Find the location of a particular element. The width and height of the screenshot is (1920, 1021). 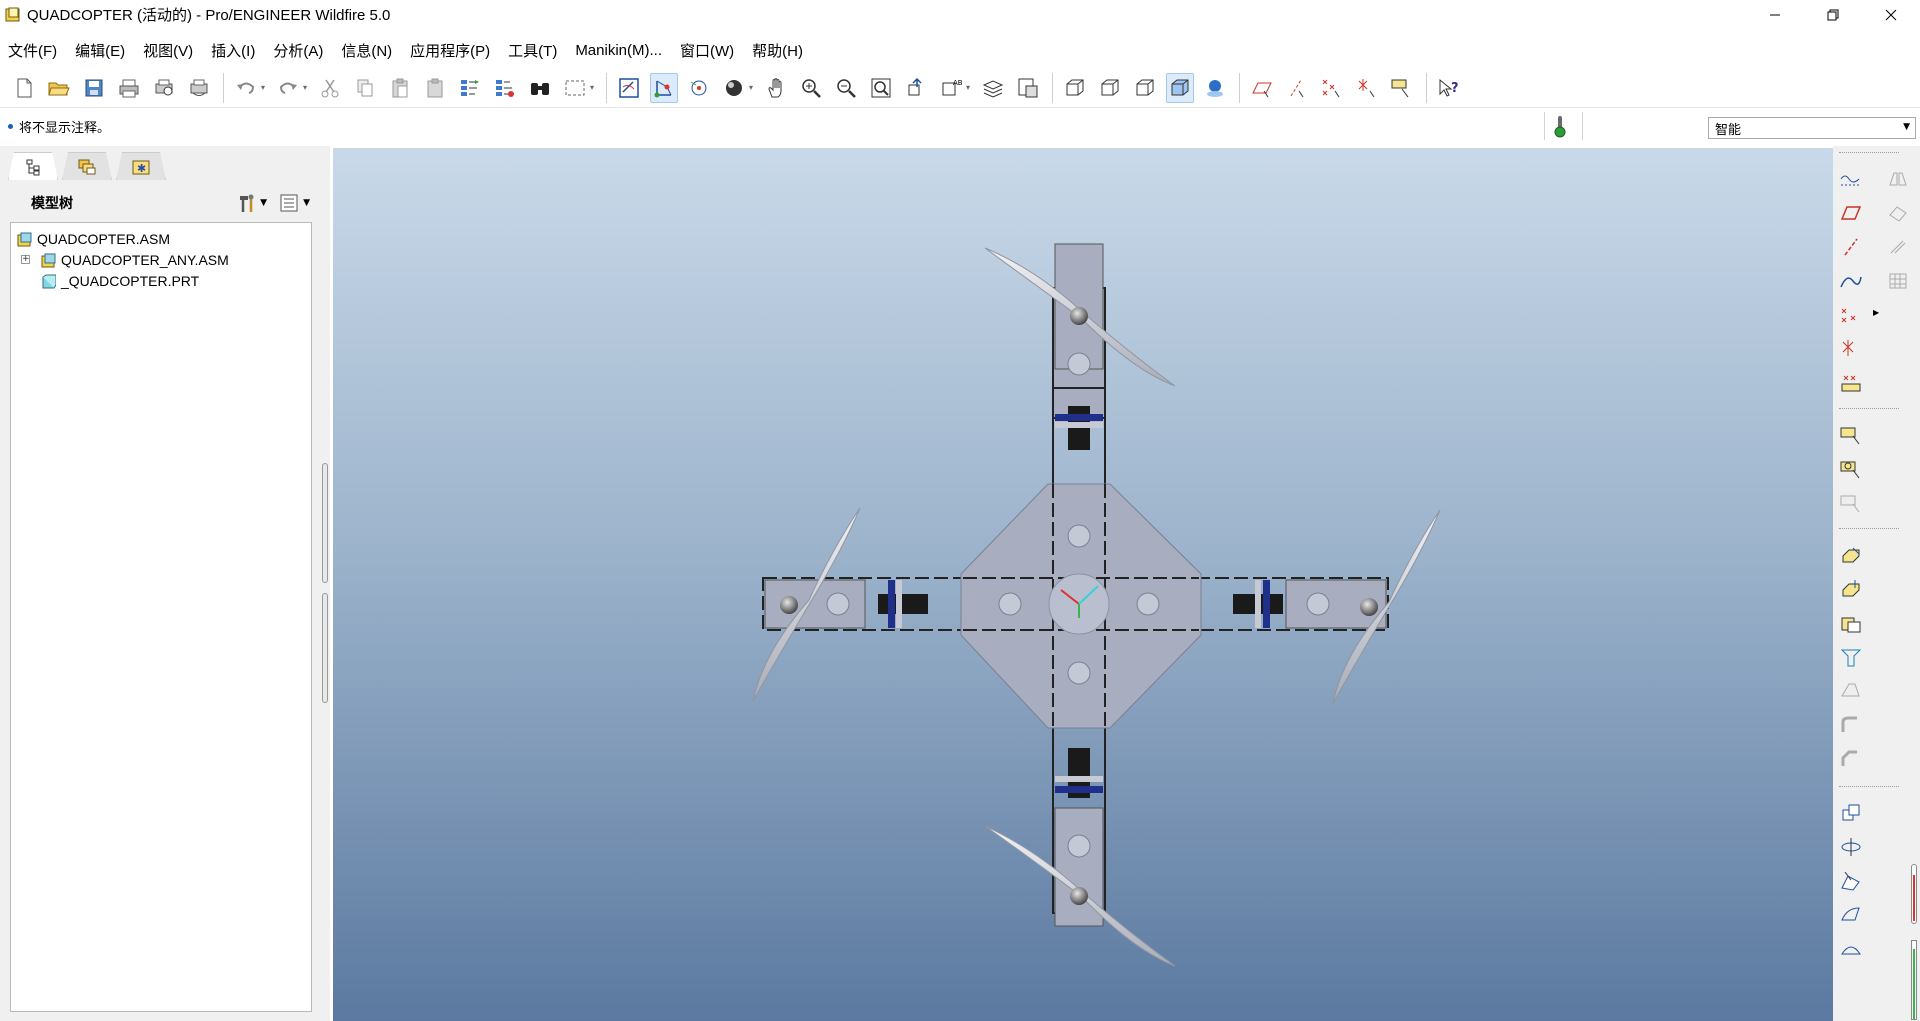

boundary-blend-icon is located at coordinates (1851, 949).